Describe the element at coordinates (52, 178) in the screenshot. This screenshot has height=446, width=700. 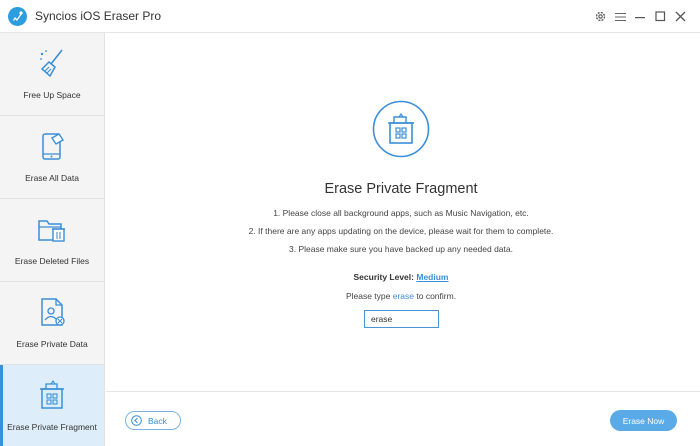
I see `sidebar-item-label: Erase All Data` at that location.